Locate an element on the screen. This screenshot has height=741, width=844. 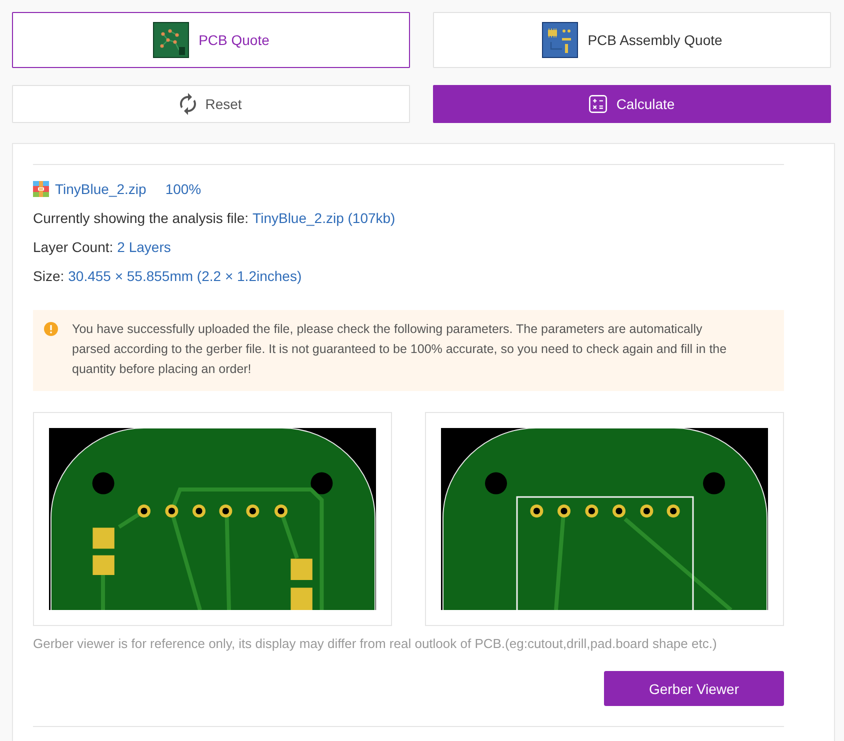
refresh-icon is located at coordinates (188, 104).